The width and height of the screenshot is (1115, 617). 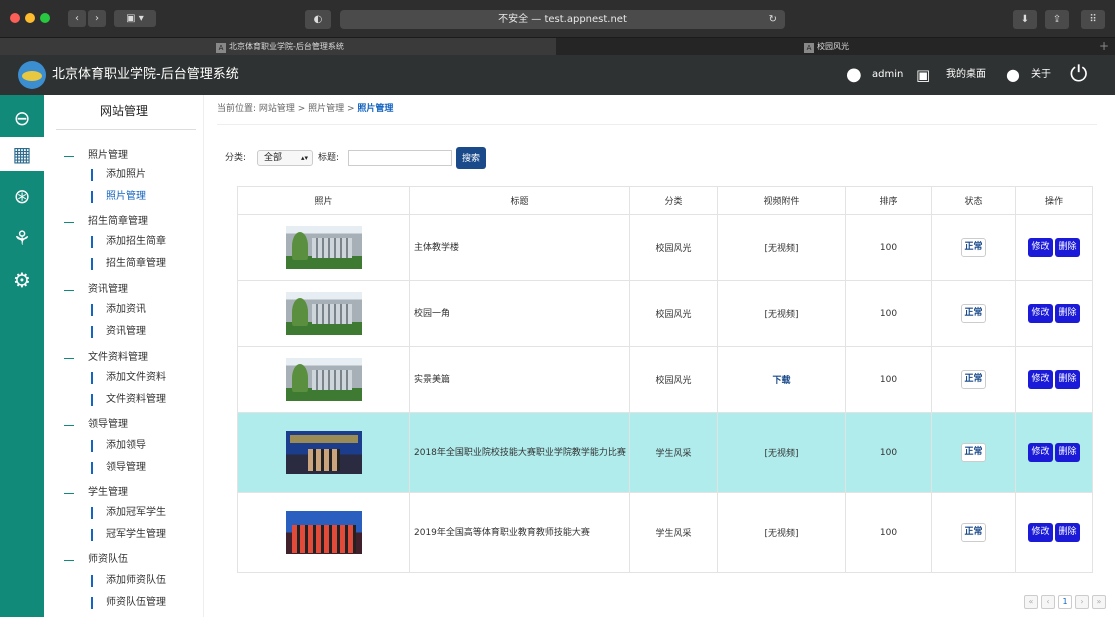 What do you see at coordinates (519, 247) in the screenshot?
I see `row-title: 主体教学楼` at bounding box center [519, 247].